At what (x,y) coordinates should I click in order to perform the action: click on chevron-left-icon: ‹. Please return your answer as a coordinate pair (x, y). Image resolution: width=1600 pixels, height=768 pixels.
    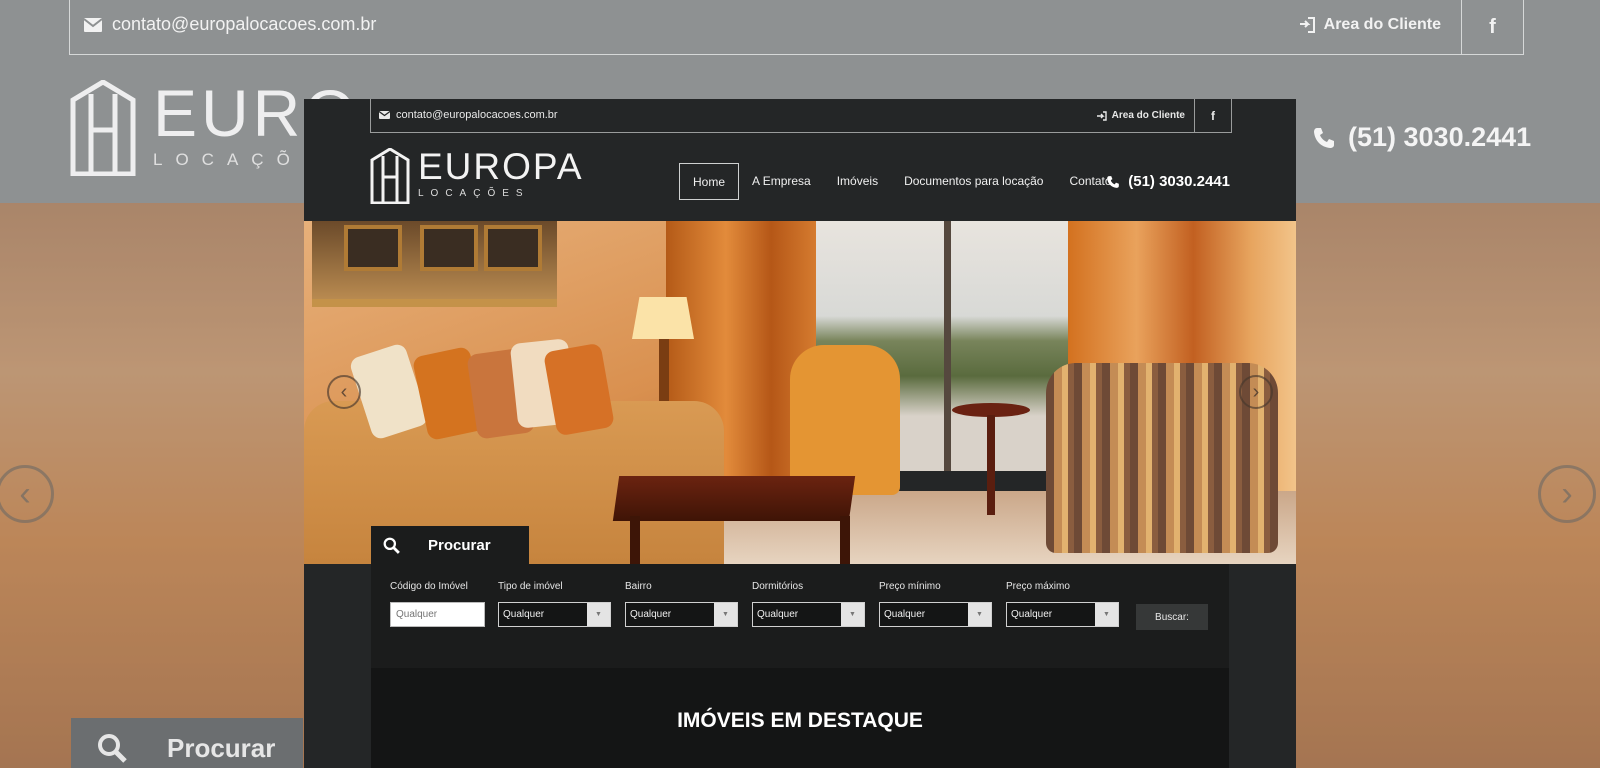
    Looking at the image, I should click on (344, 392).